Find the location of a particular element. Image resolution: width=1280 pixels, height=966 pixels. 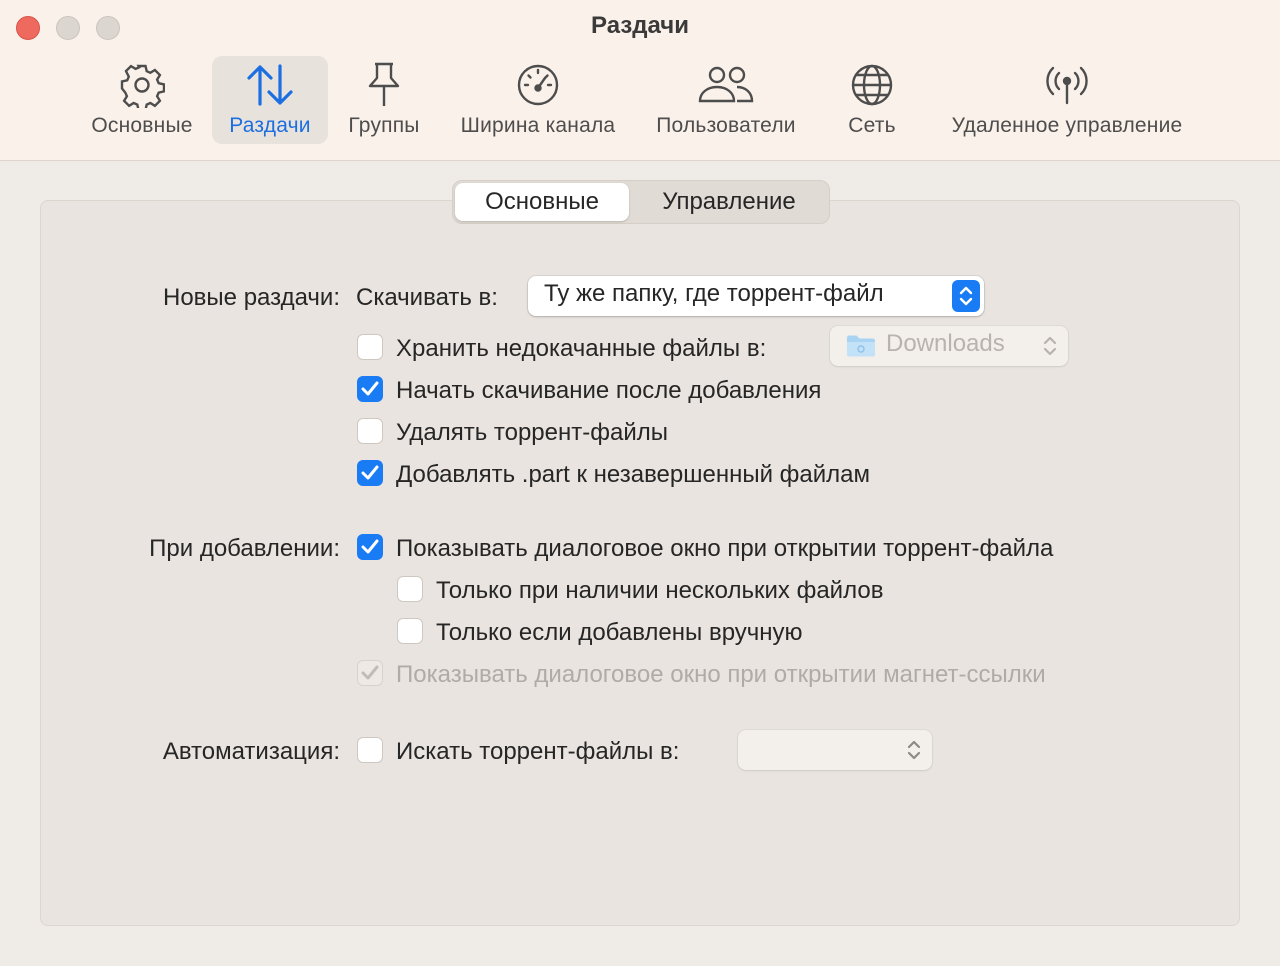

toolbar-item-bandwidth: Ширина канала is located at coordinates (538, 100).